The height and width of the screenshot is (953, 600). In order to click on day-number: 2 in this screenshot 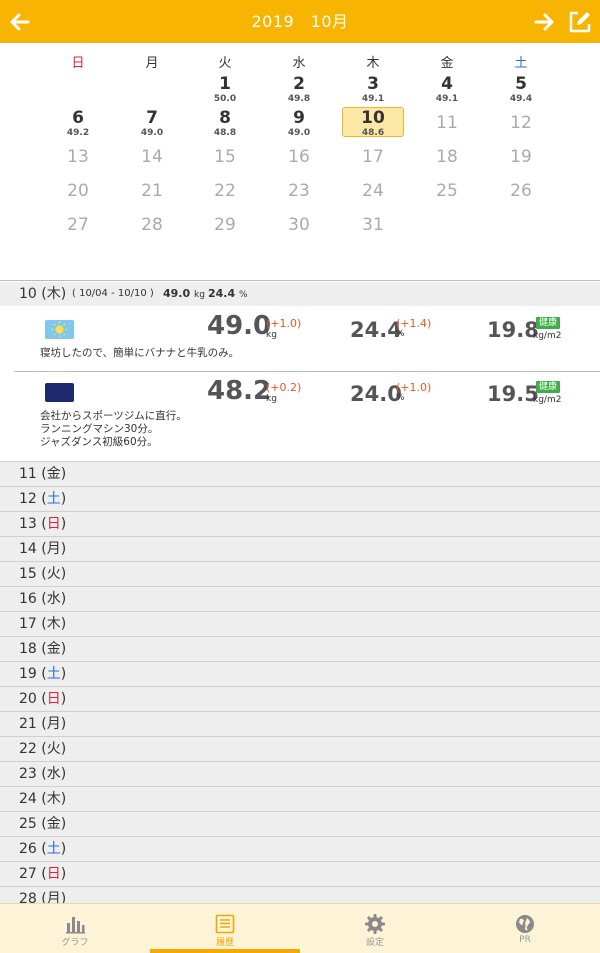, I will do `click(299, 84)`.